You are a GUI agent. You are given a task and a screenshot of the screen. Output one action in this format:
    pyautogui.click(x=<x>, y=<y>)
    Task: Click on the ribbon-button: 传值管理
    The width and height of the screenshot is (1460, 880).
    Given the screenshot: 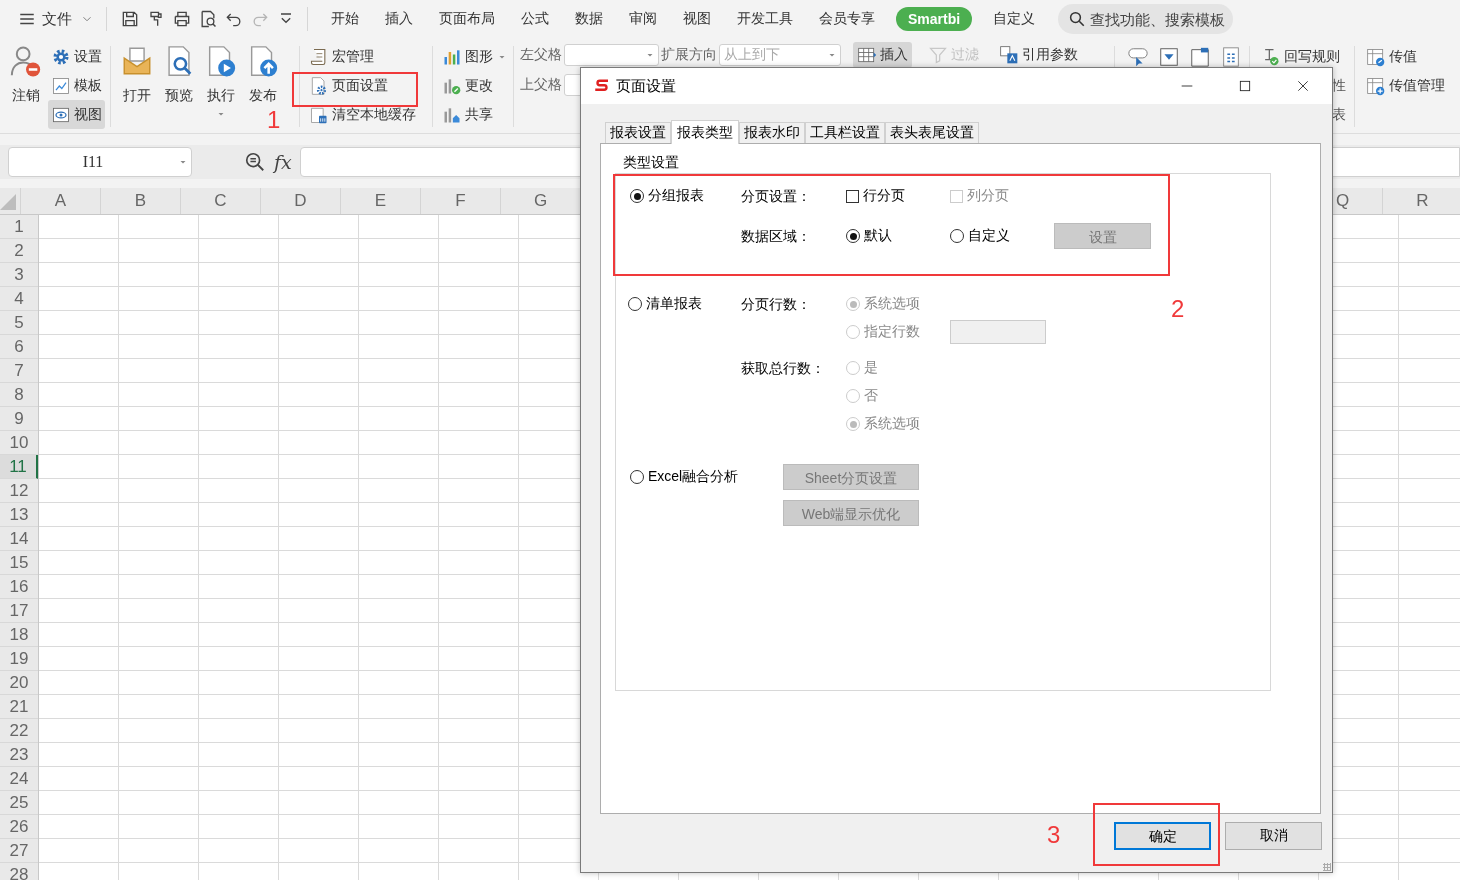 What is the action you would take?
    pyautogui.click(x=1405, y=85)
    